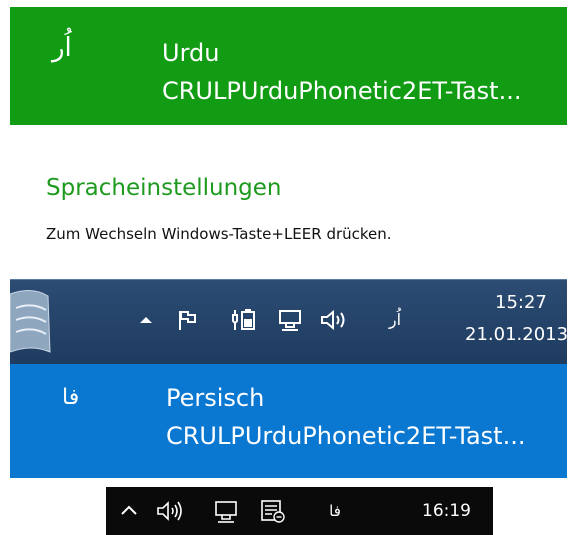  I want to click on switch-hint-text: Zum Wechseln Windows-Taste+LEER drücken., so click(219, 234).